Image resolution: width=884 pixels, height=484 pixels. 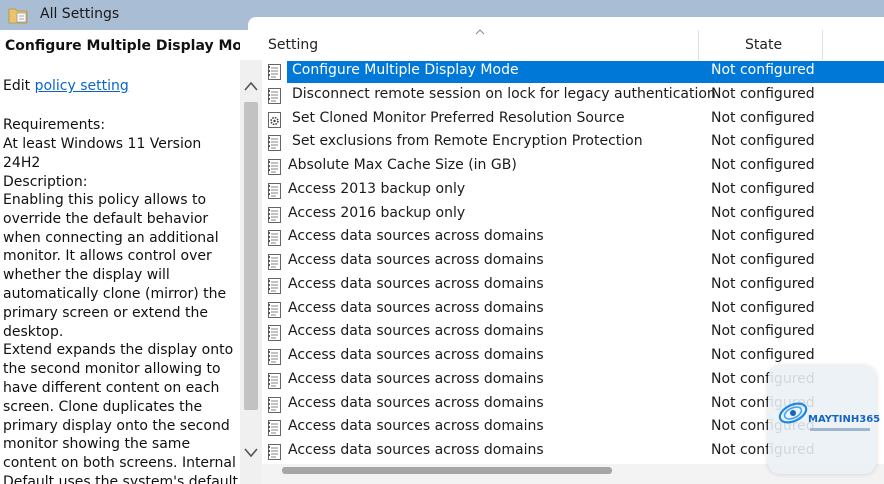 I want to click on setting-name: Configure Multiple Display Mode, so click(x=405, y=70).